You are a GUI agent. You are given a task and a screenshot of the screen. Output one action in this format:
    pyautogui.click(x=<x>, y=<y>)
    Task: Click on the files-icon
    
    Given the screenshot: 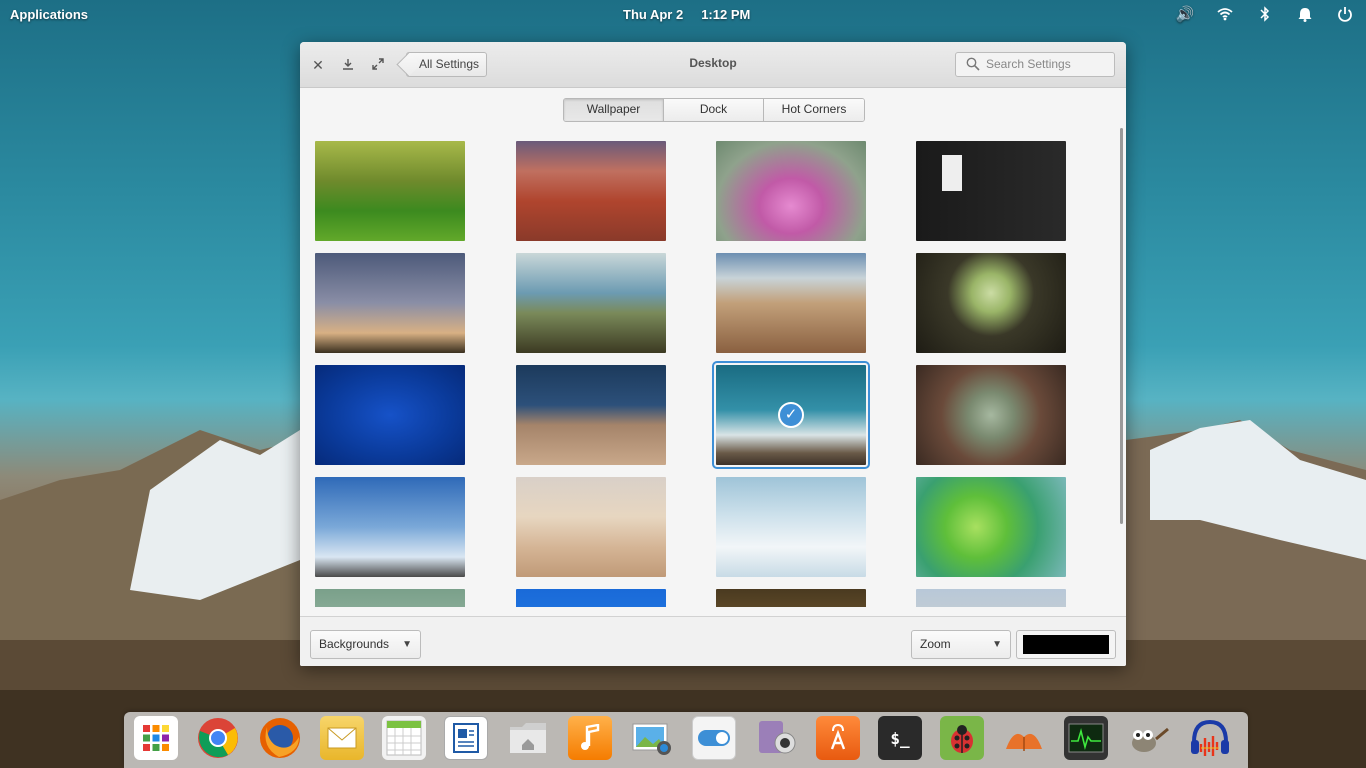 What is the action you would take?
    pyautogui.click(x=528, y=738)
    